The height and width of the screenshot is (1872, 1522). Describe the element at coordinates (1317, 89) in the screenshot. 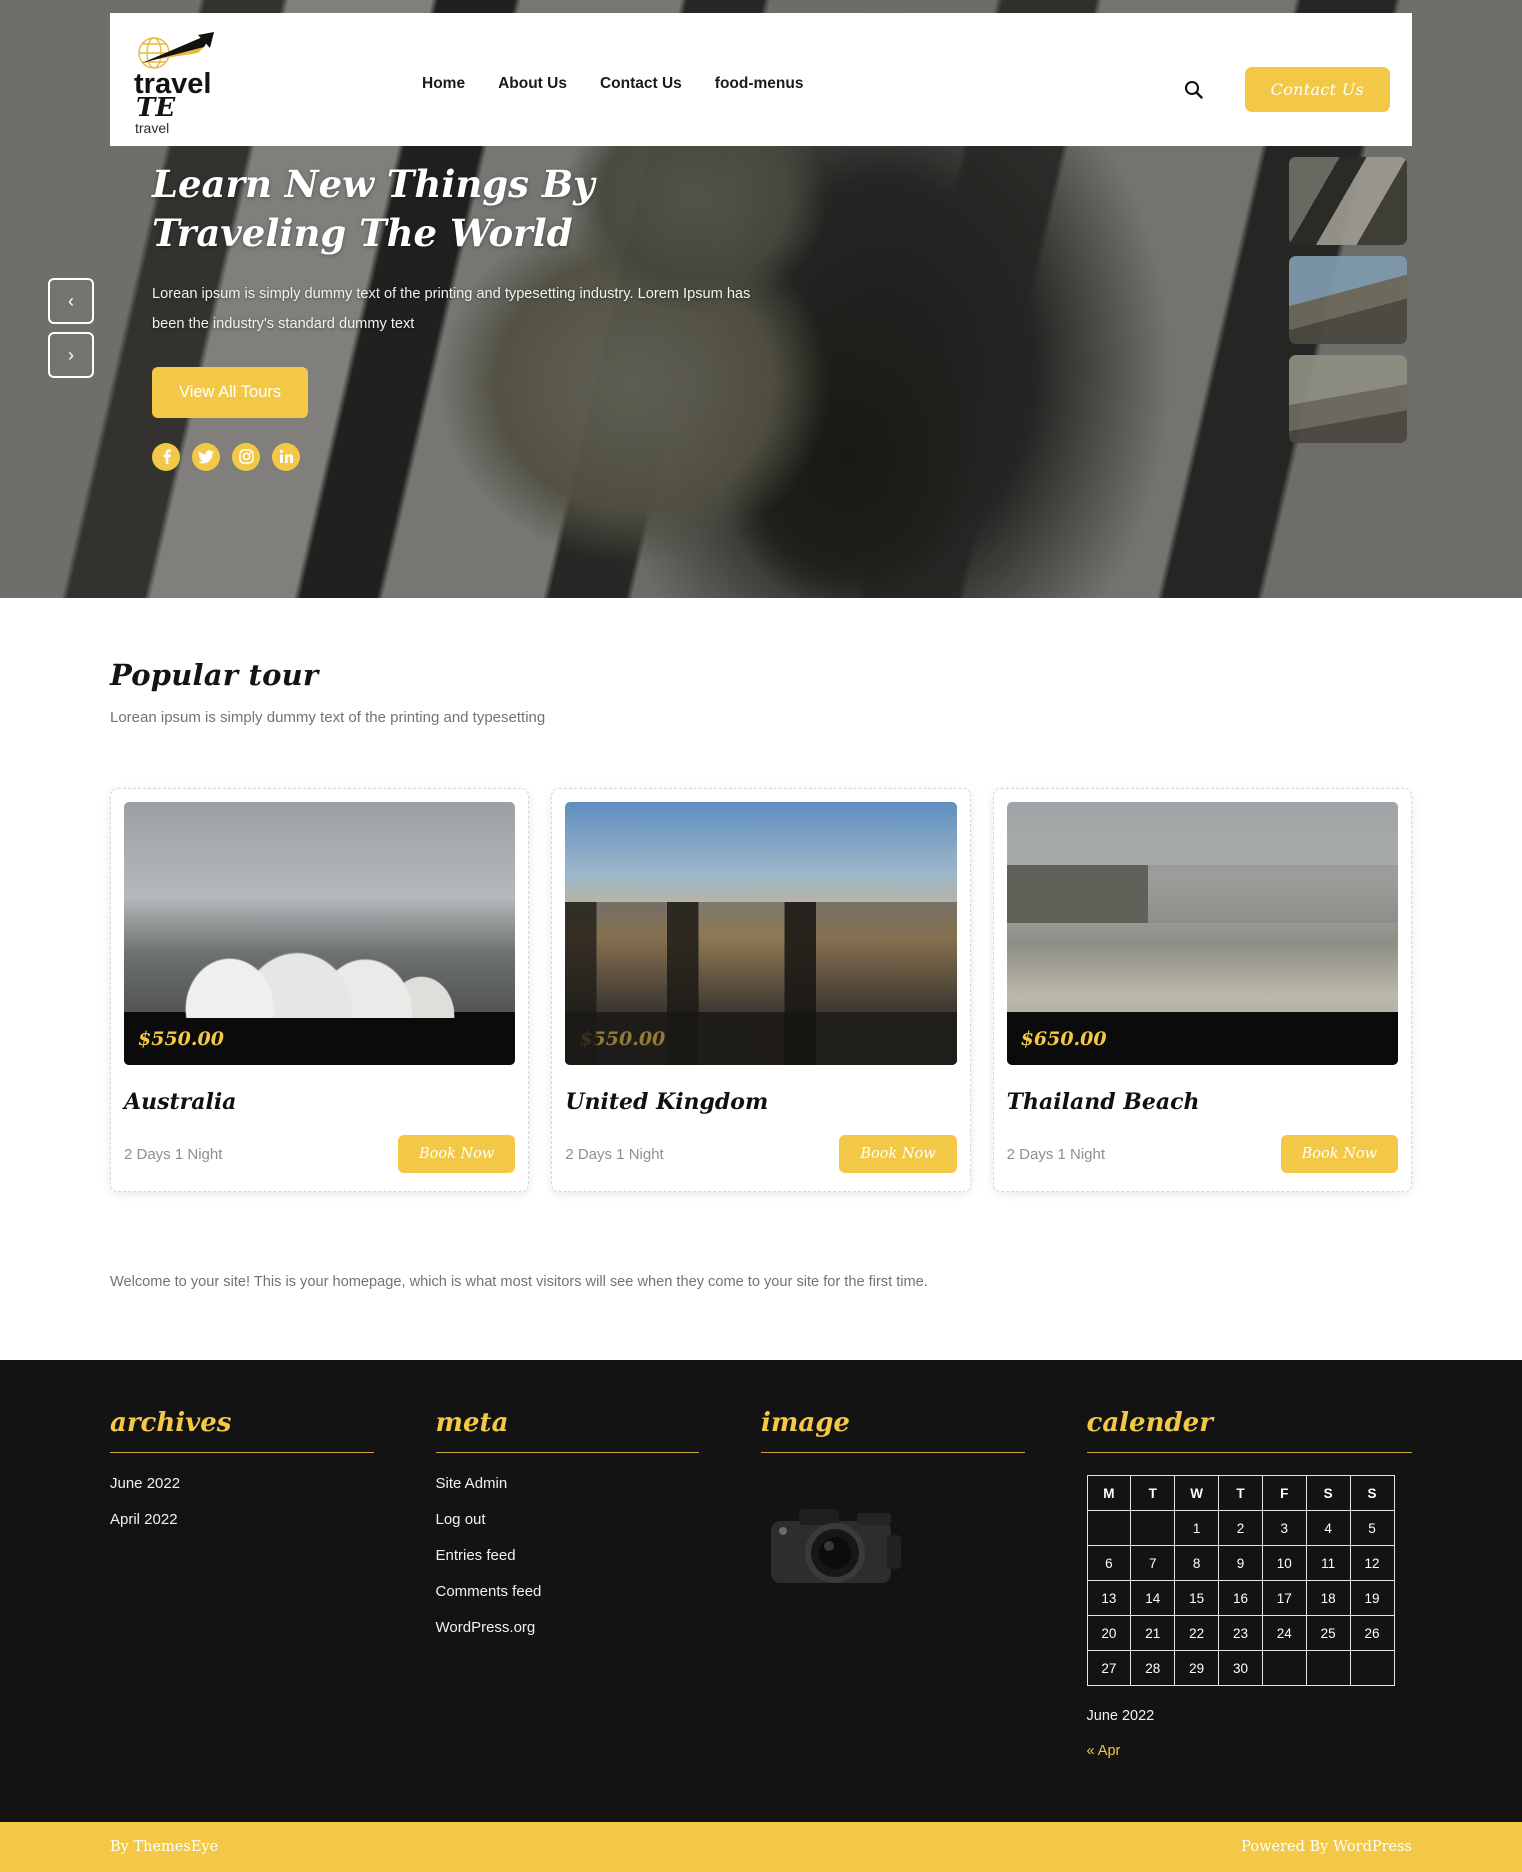

I see `header-contact-us-button: Contact Us` at that location.